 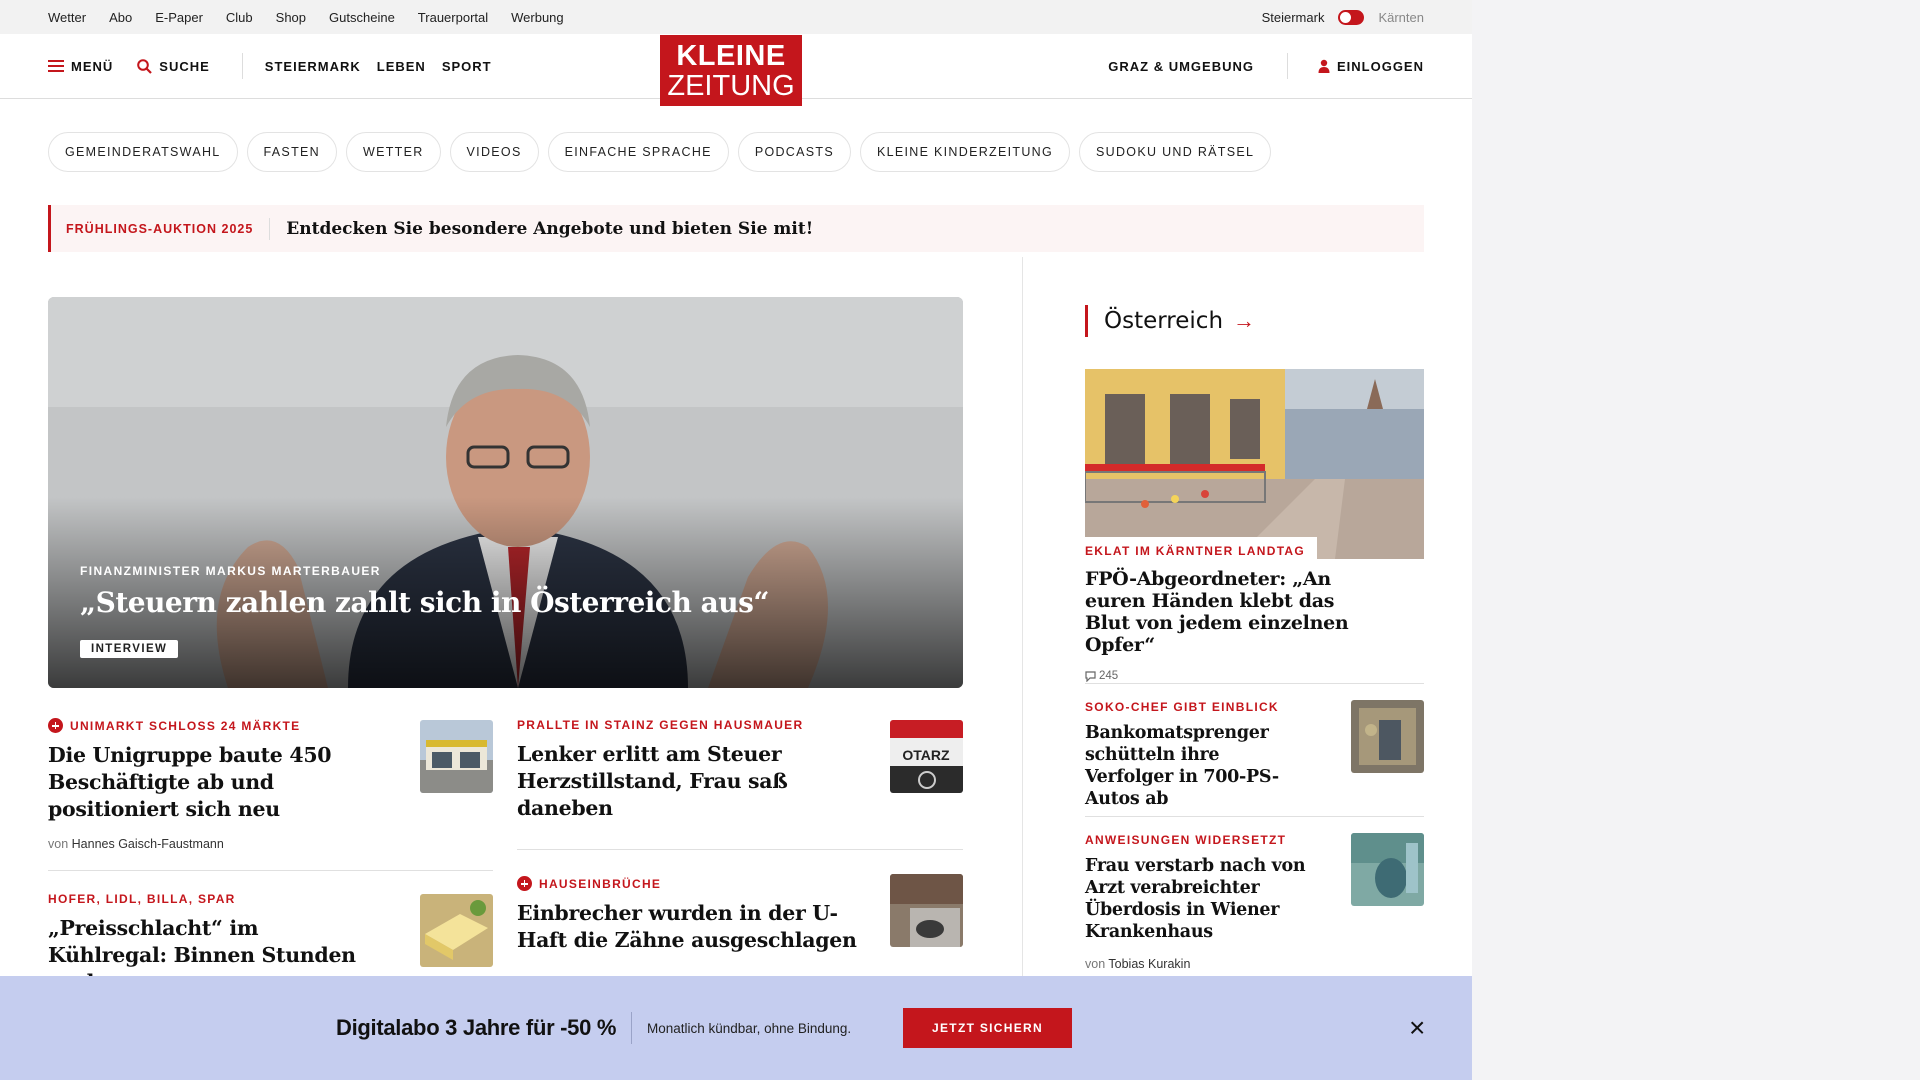 I want to click on login-button: EINLOGGEN, so click(x=1371, y=66).